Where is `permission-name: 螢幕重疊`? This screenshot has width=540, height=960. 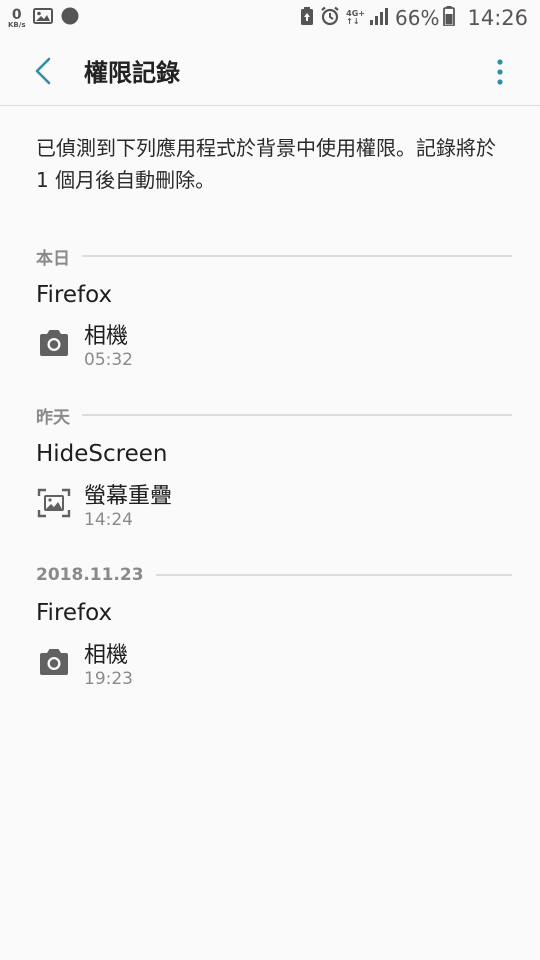
permission-name: 螢幕重疊 is located at coordinates (128, 496).